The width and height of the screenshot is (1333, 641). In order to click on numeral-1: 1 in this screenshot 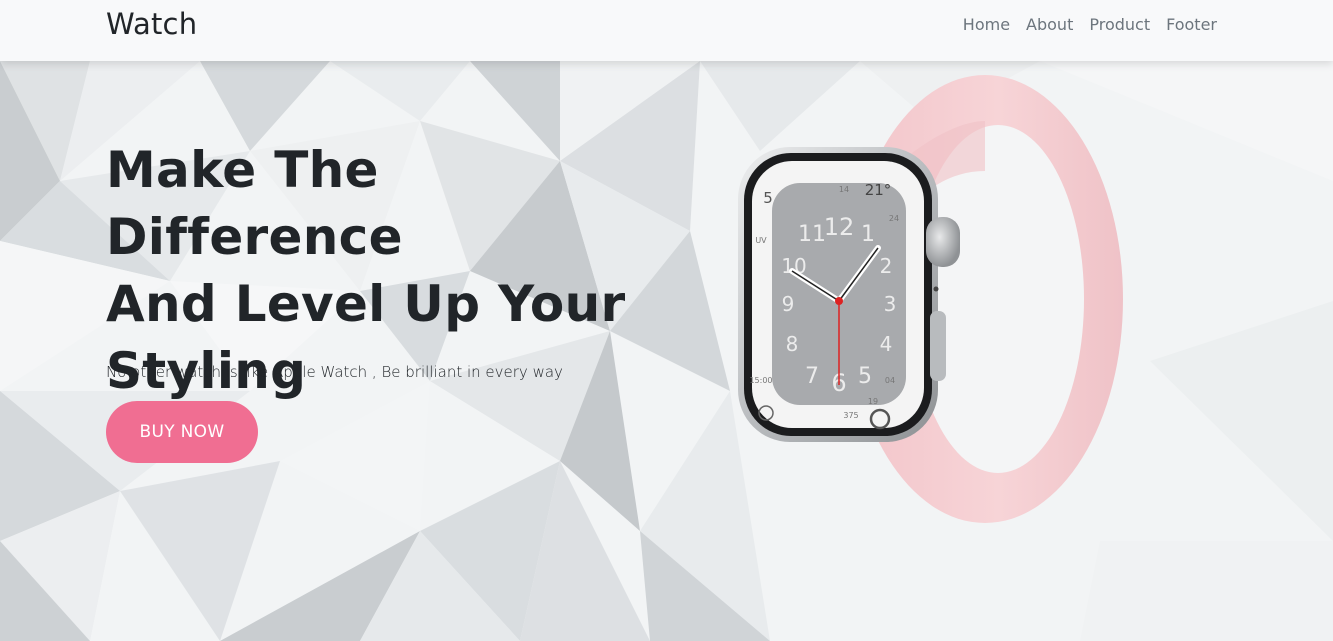, I will do `click(868, 234)`.